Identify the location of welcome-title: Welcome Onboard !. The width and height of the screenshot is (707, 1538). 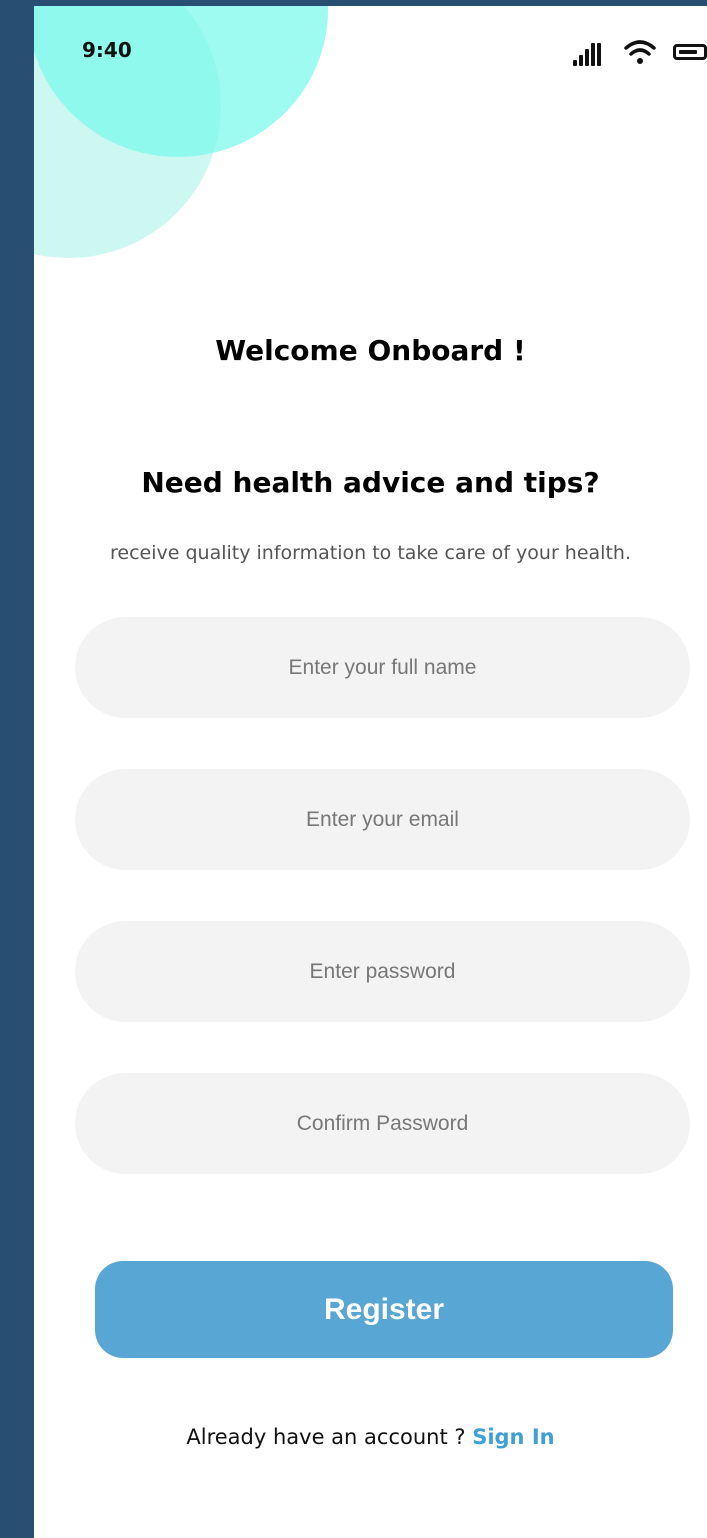
(370, 350).